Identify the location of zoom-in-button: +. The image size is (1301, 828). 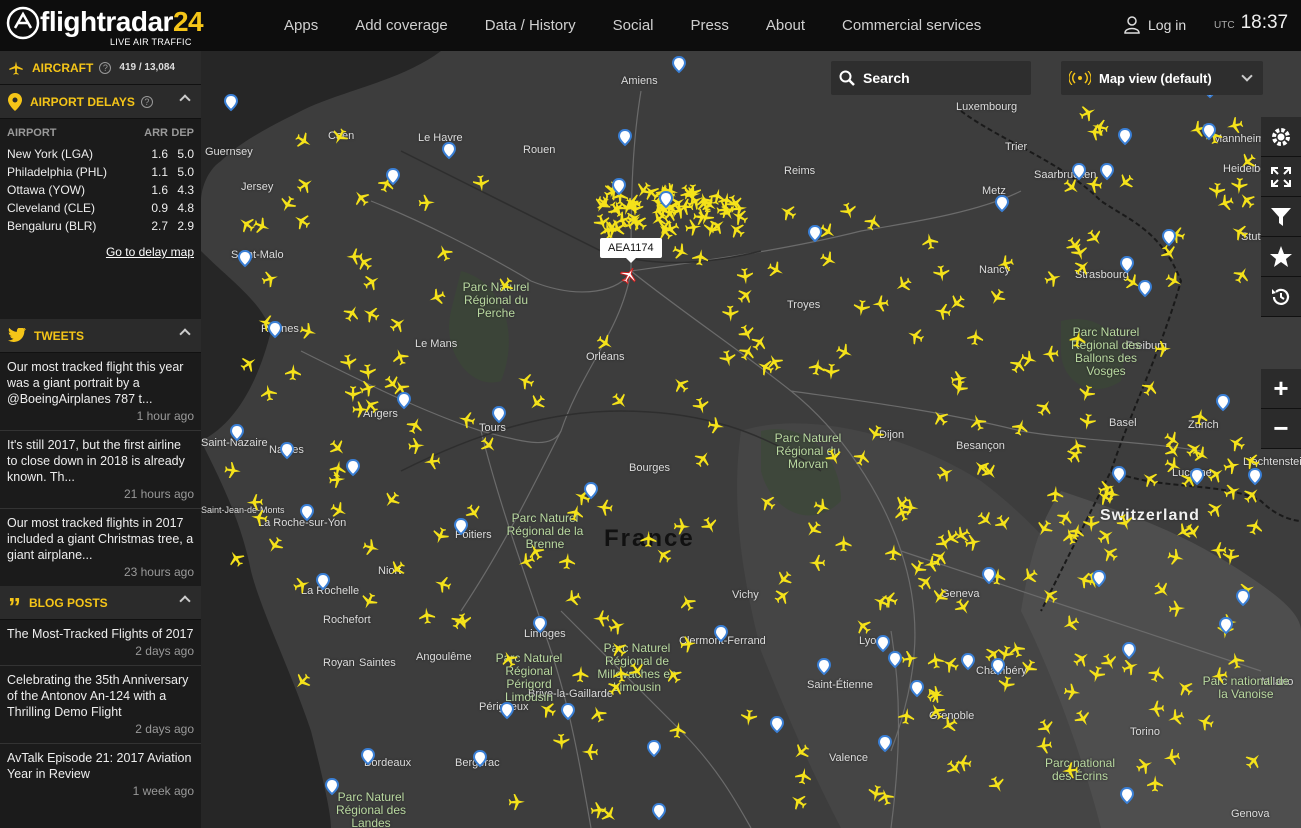
(1281, 389).